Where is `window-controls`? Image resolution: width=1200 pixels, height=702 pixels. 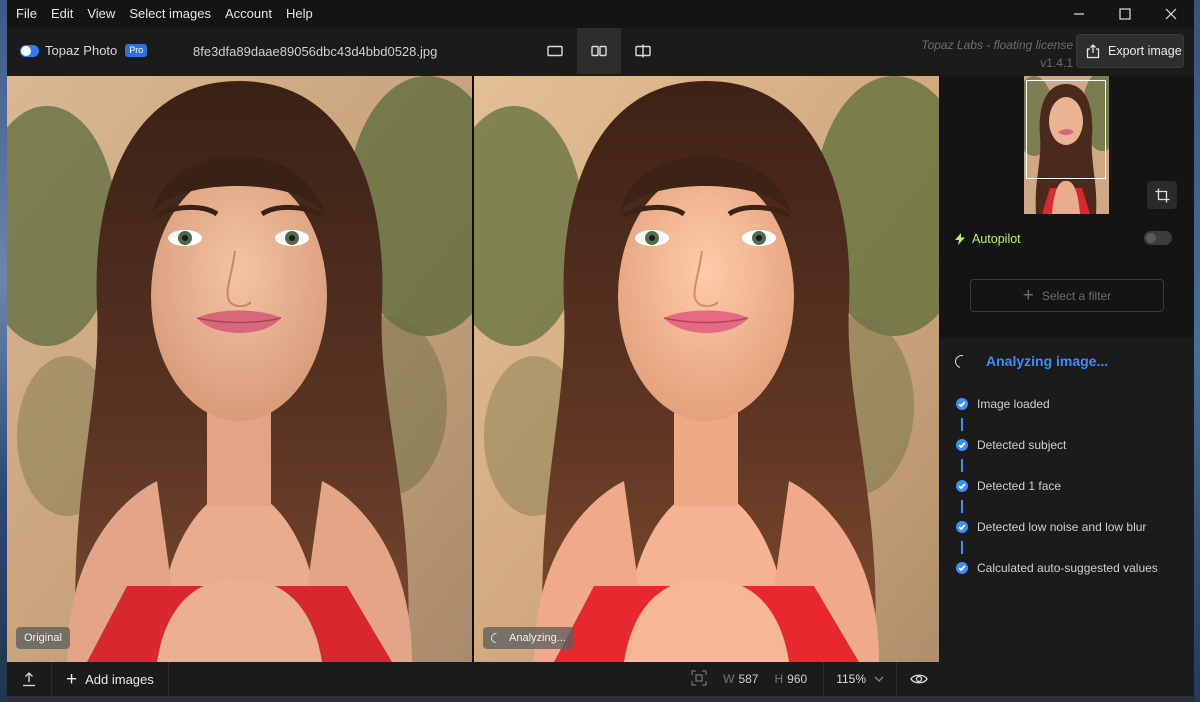
window-controls is located at coordinates (1125, 14).